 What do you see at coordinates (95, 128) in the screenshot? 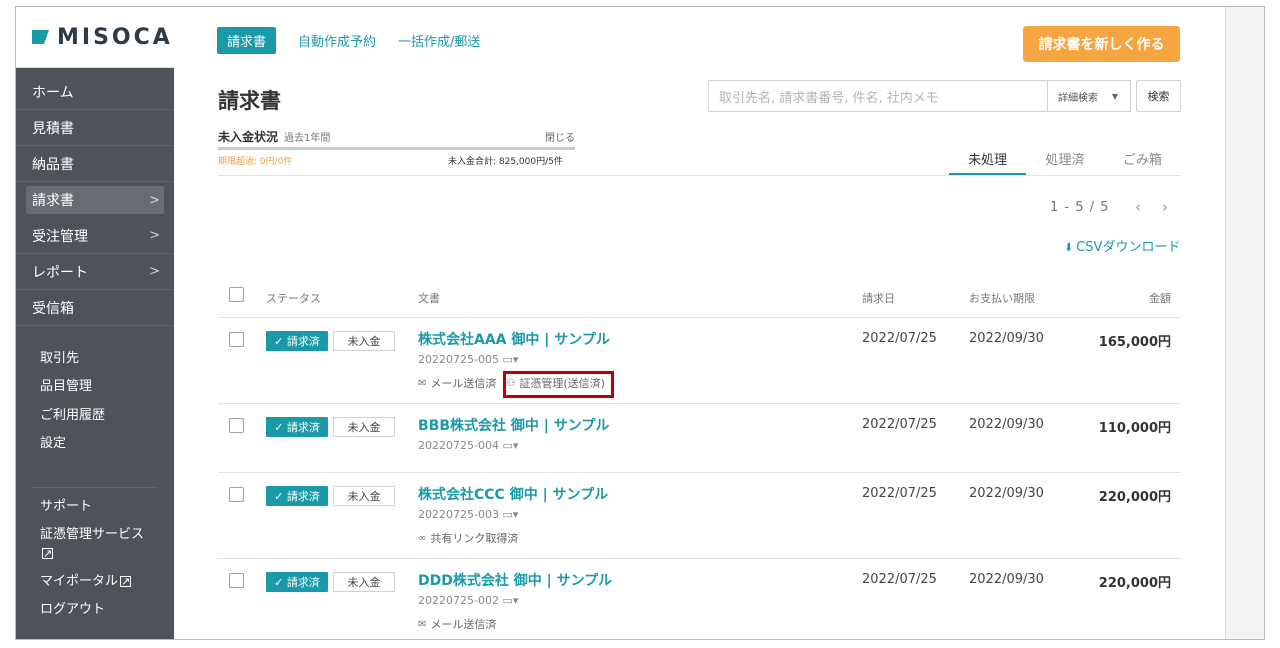
I see `sidebar-item-quotes: 見積書` at bounding box center [95, 128].